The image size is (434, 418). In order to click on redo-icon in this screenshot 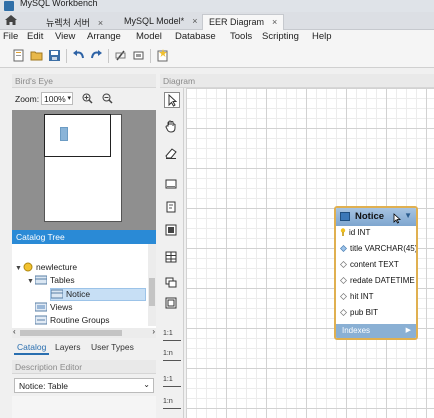, I will do `click(96, 55)`.